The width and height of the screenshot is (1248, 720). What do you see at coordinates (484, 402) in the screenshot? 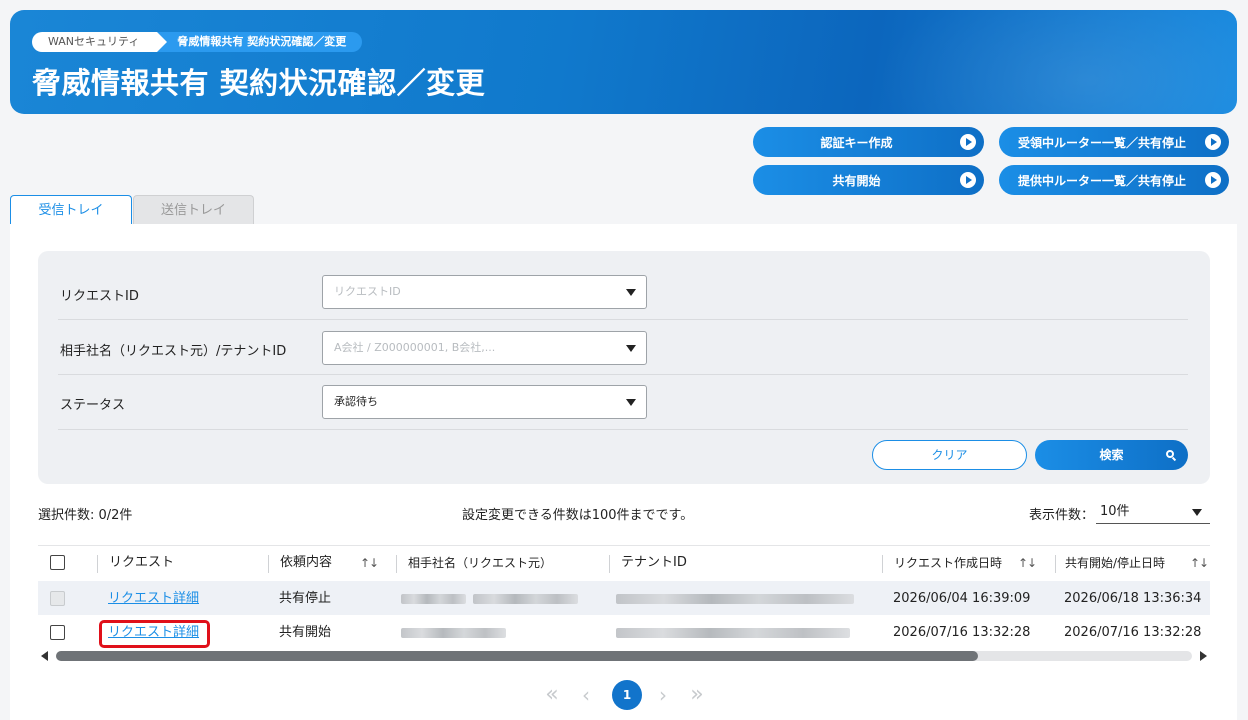
I see `status-select: 承認待ち` at bounding box center [484, 402].